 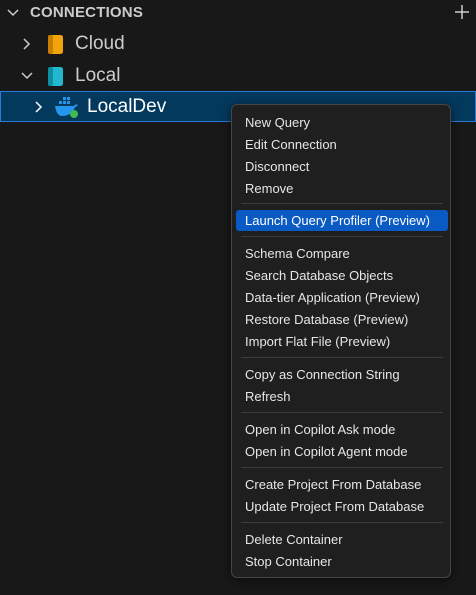 What do you see at coordinates (238, 76) in the screenshot?
I see `tree-item-local: Local` at bounding box center [238, 76].